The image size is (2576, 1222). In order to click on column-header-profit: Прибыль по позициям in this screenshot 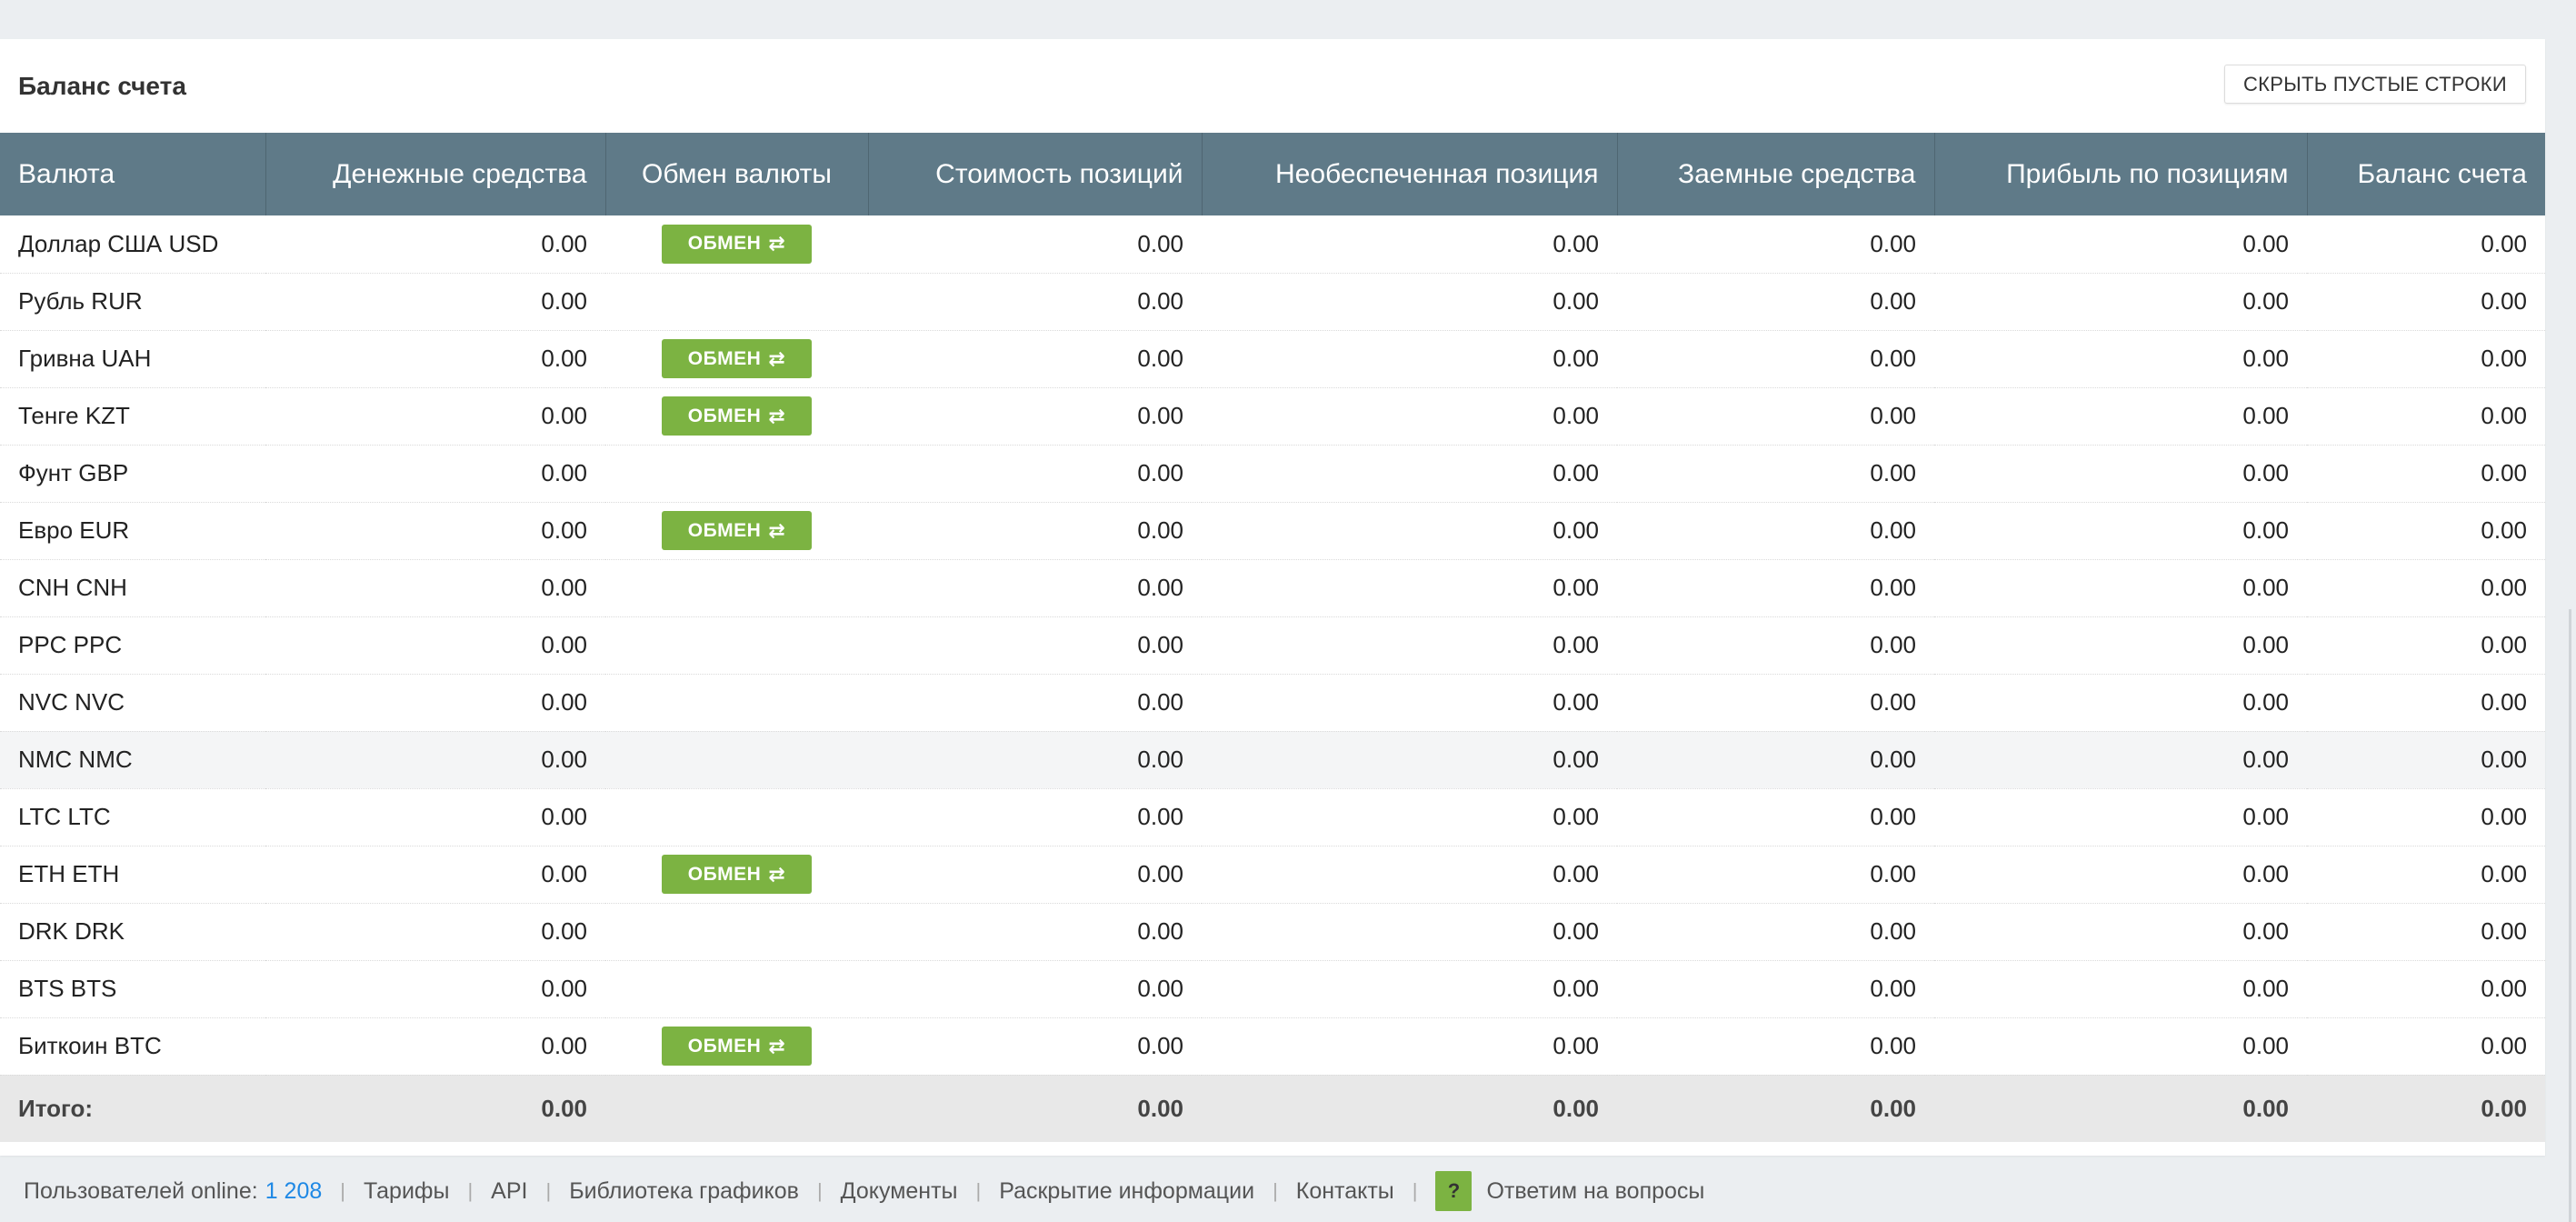, I will do `click(2121, 174)`.